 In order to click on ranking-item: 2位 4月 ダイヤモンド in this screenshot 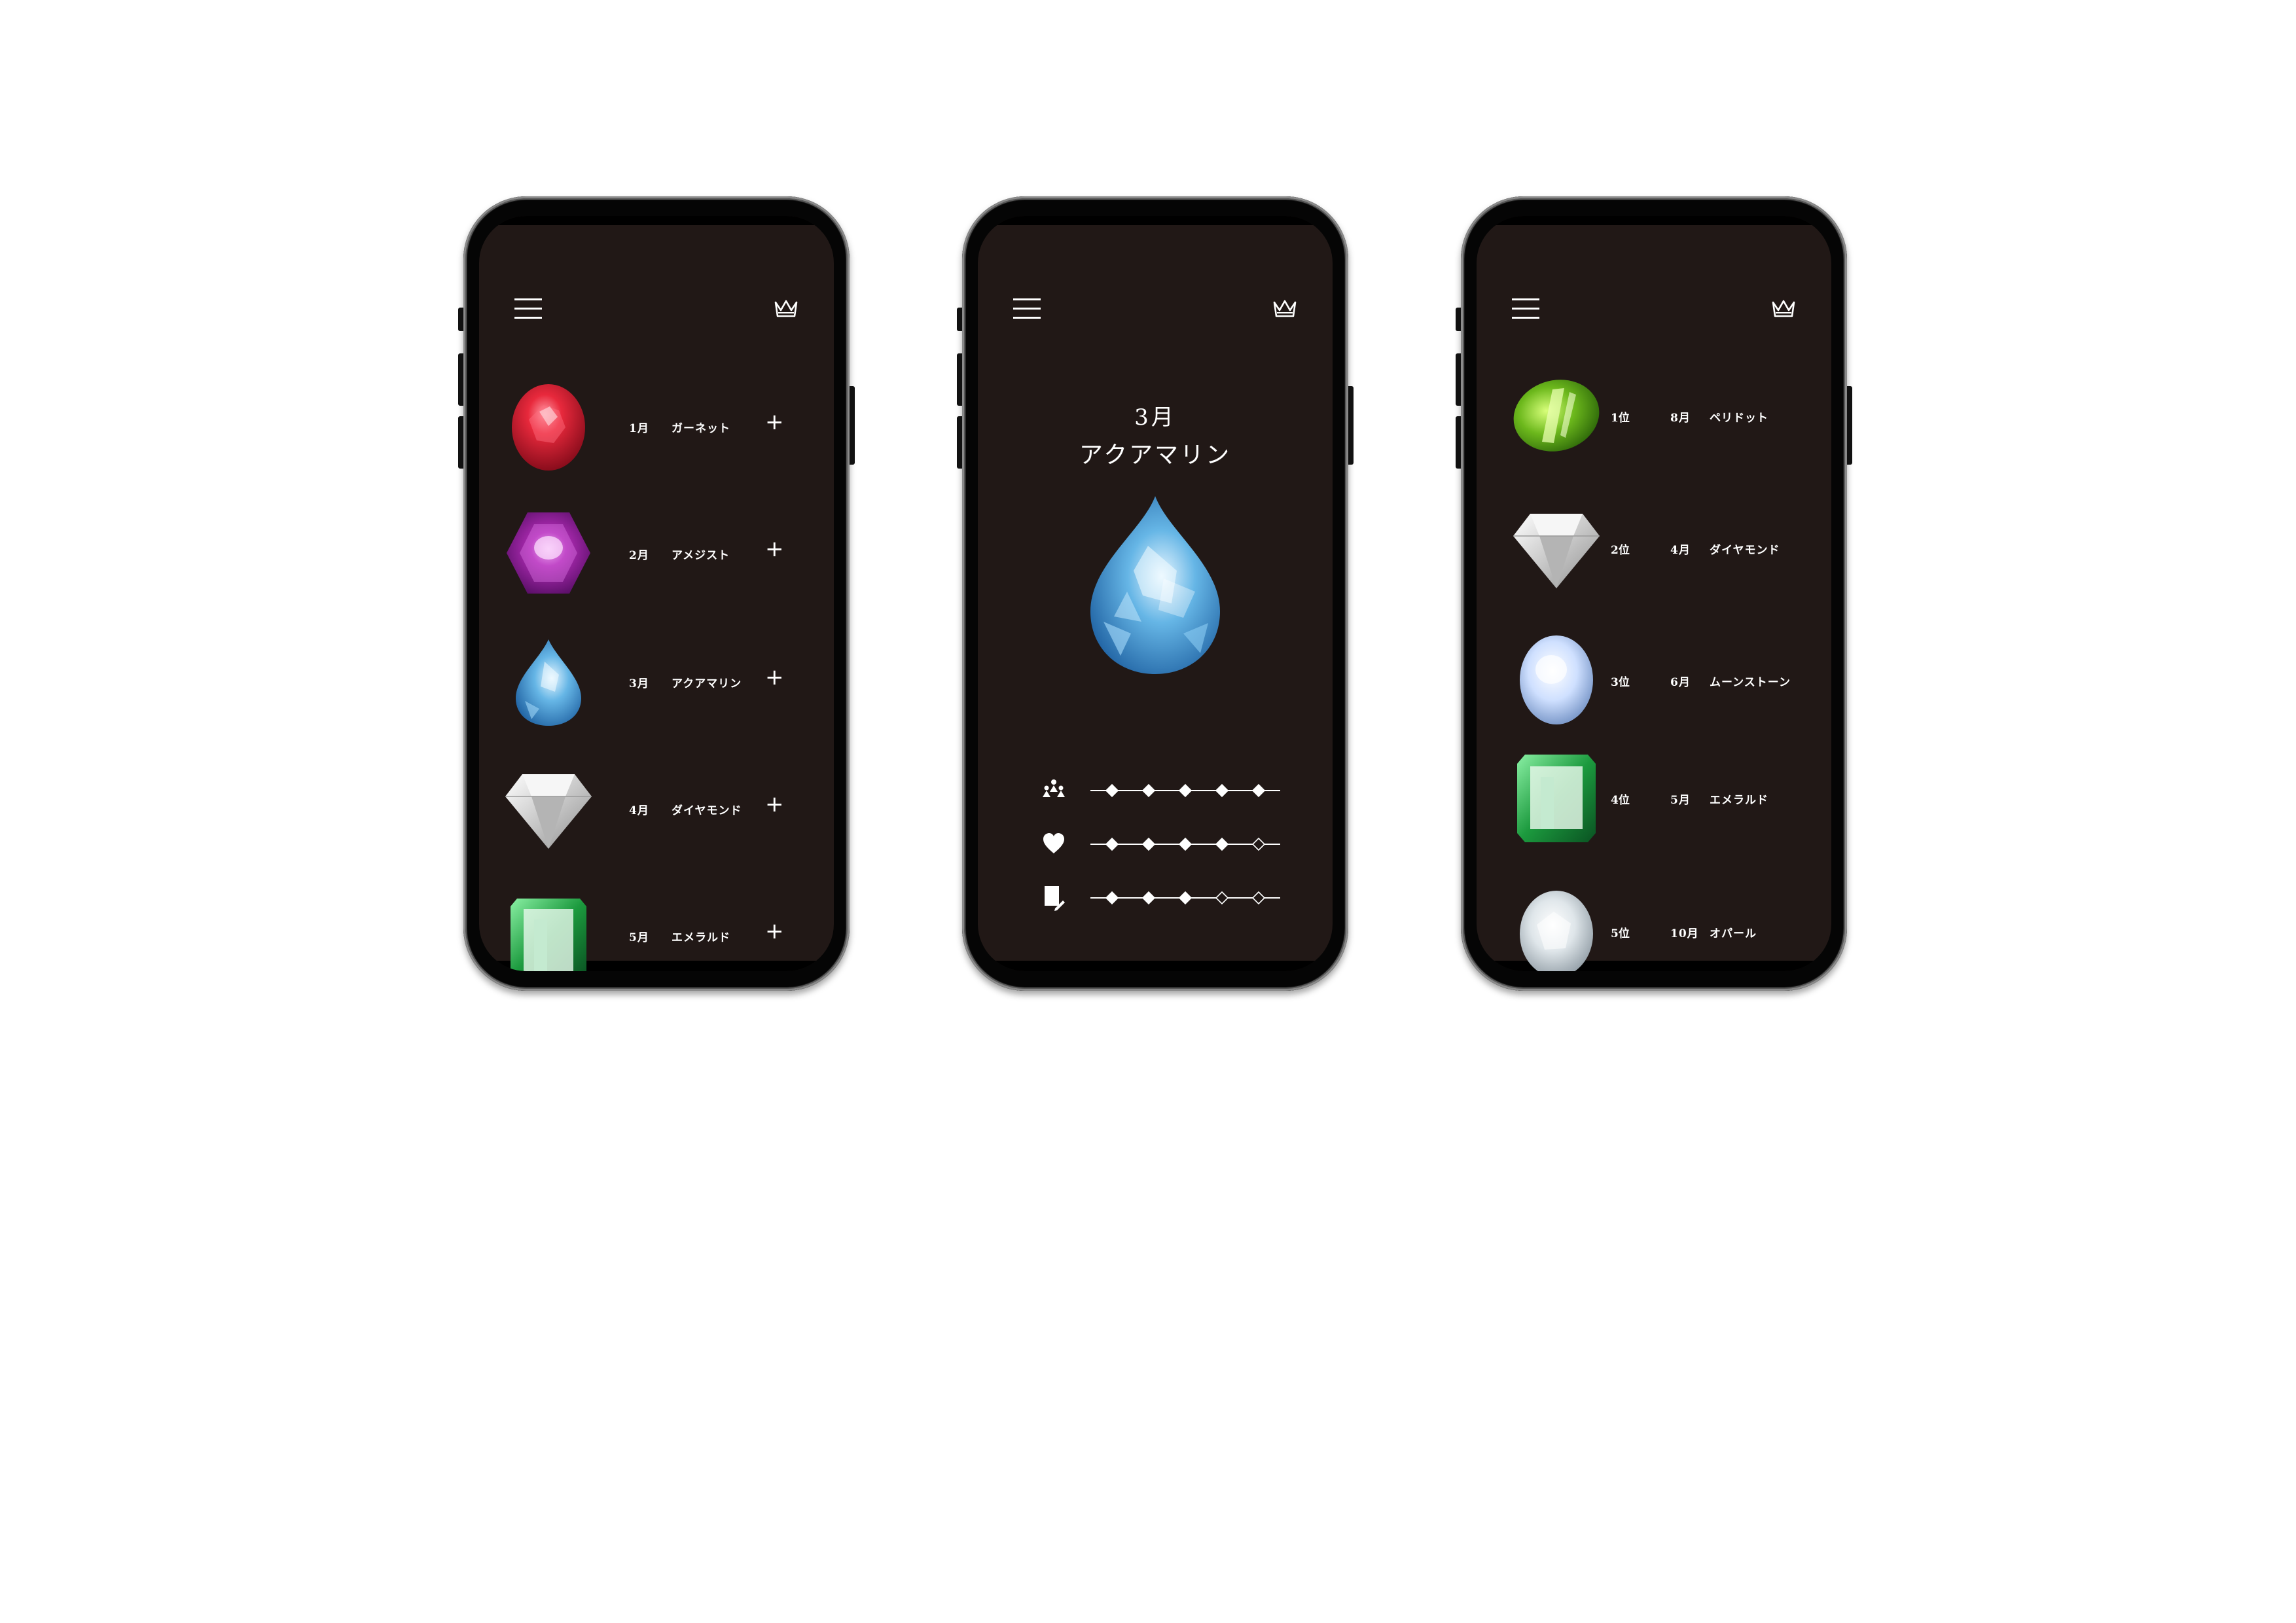, I will do `click(1654, 547)`.